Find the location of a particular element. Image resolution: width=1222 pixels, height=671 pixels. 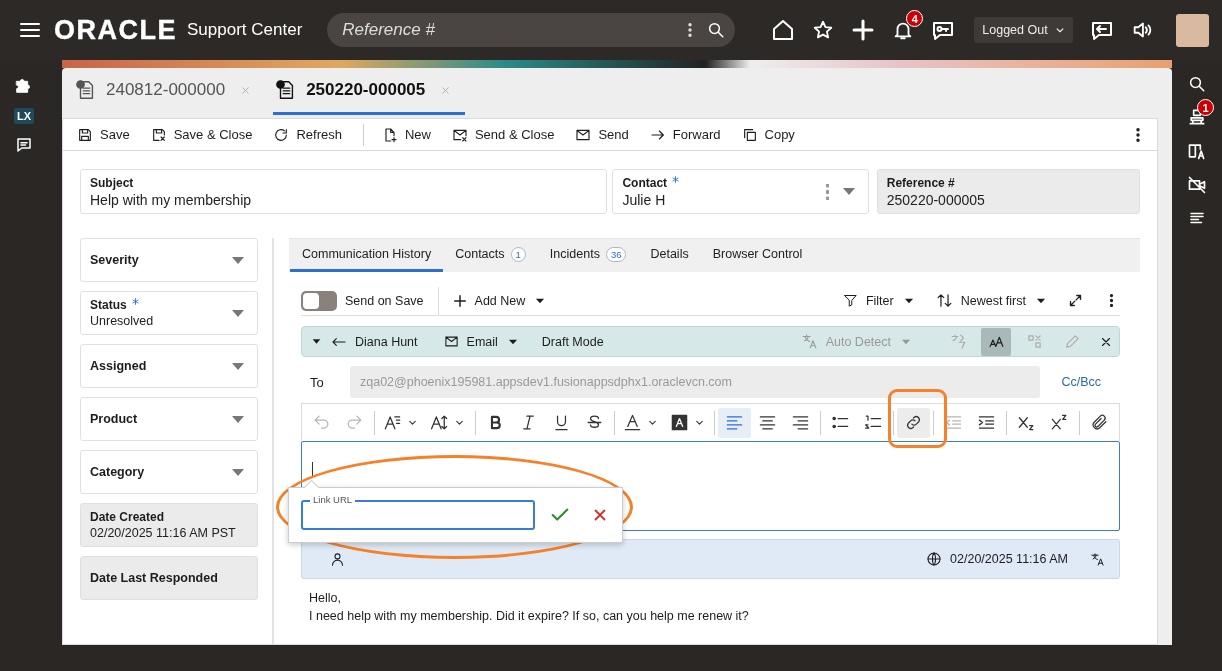

filter-button: Filter is located at coordinates (879, 300).